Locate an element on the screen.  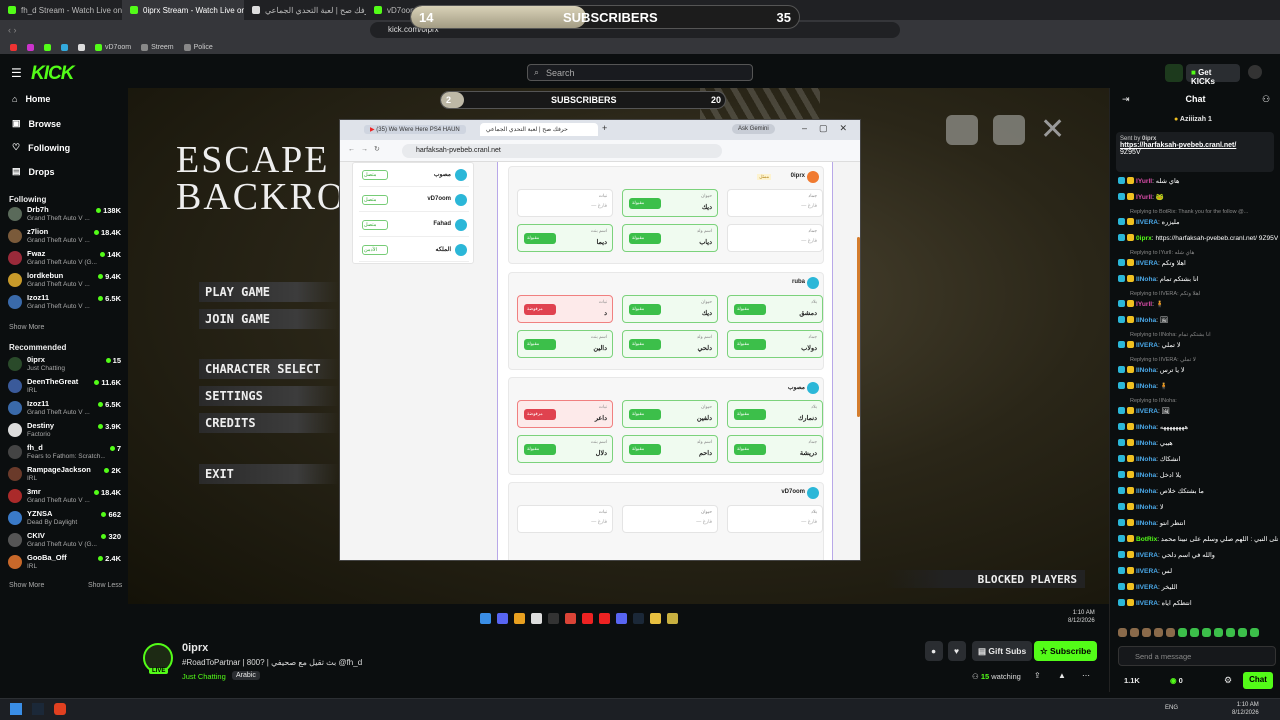
bookmark-item: vD7oom is located at coordinates (113, 47).